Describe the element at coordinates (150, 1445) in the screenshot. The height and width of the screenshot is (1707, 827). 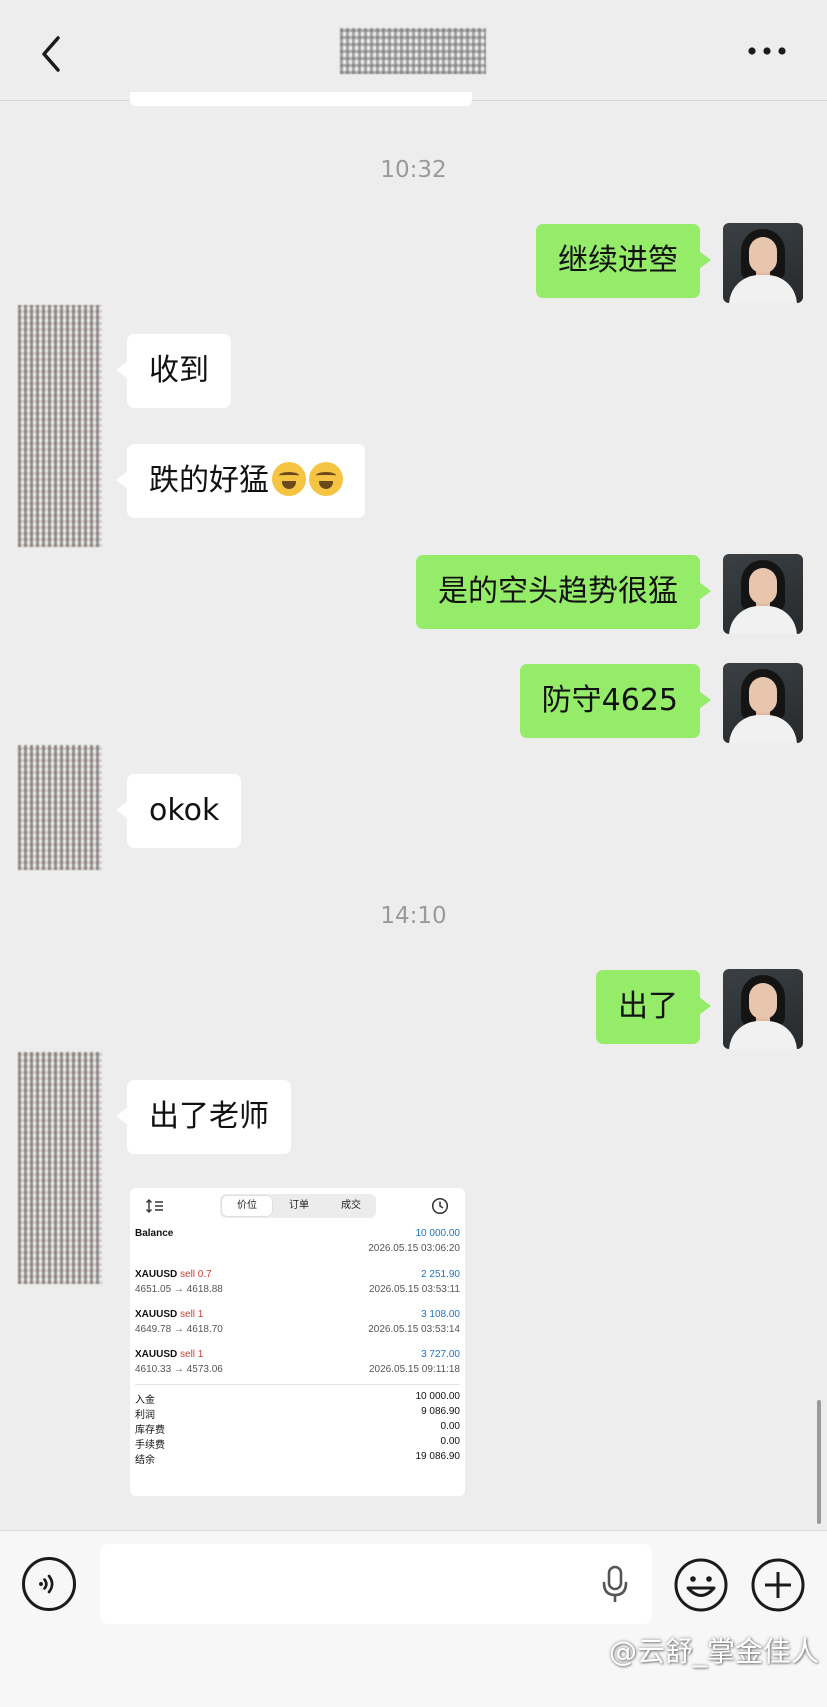
I see `summary-label: 手续费` at that location.